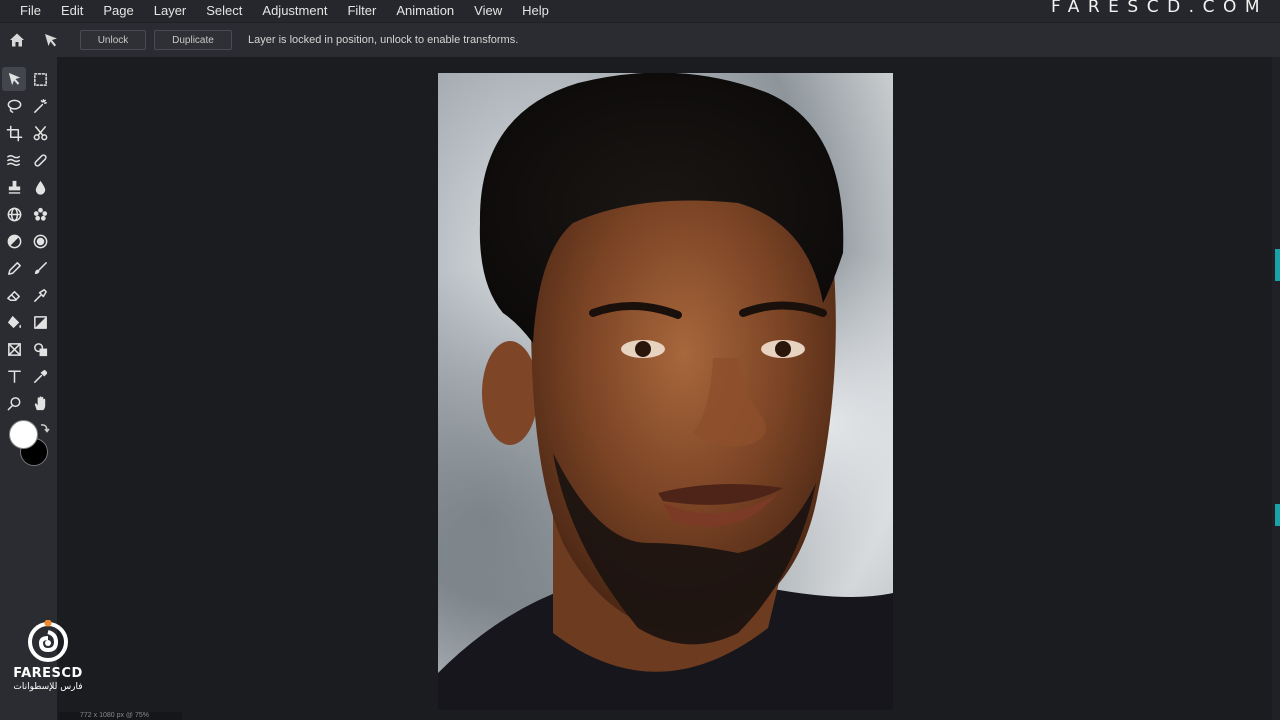 The width and height of the screenshot is (1280, 720). Describe the element at coordinates (40, 241) in the screenshot. I see `sponge-icon` at that location.